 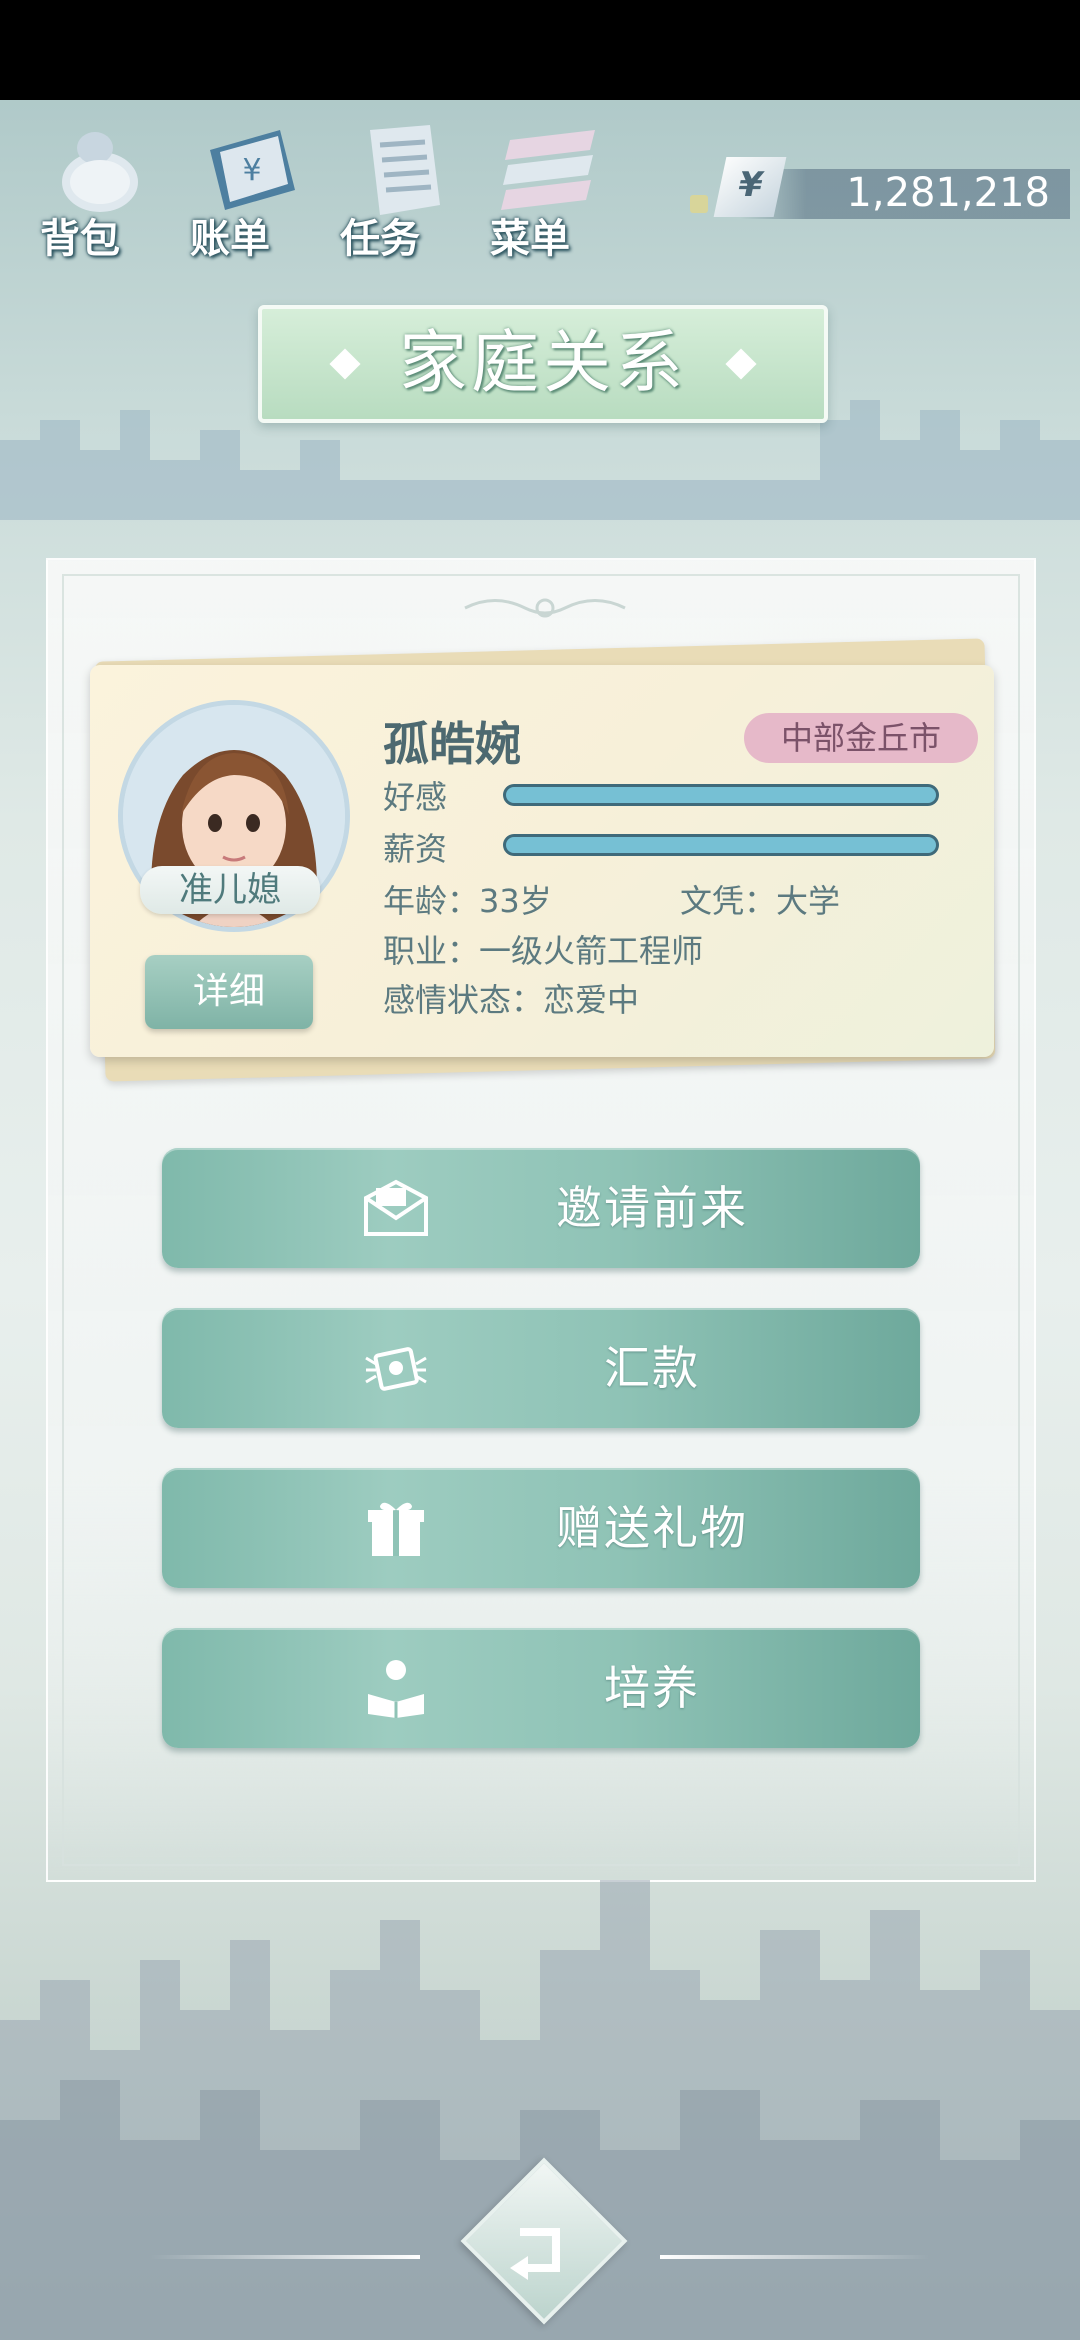 What do you see at coordinates (541, 1368) in the screenshot?
I see `remit-button: 汇款` at bounding box center [541, 1368].